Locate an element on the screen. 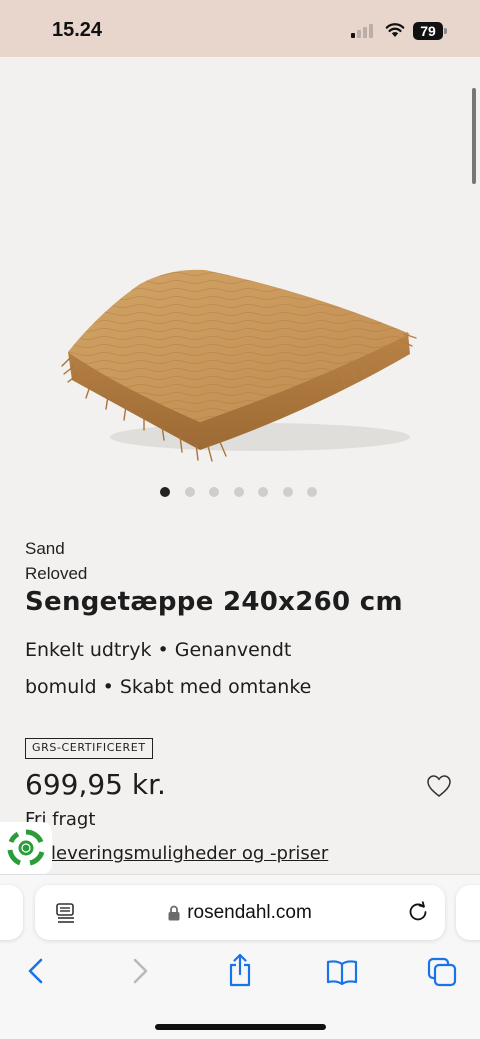 The image size is (480, 1039). lock-icon is located at coordinates (174, 912).